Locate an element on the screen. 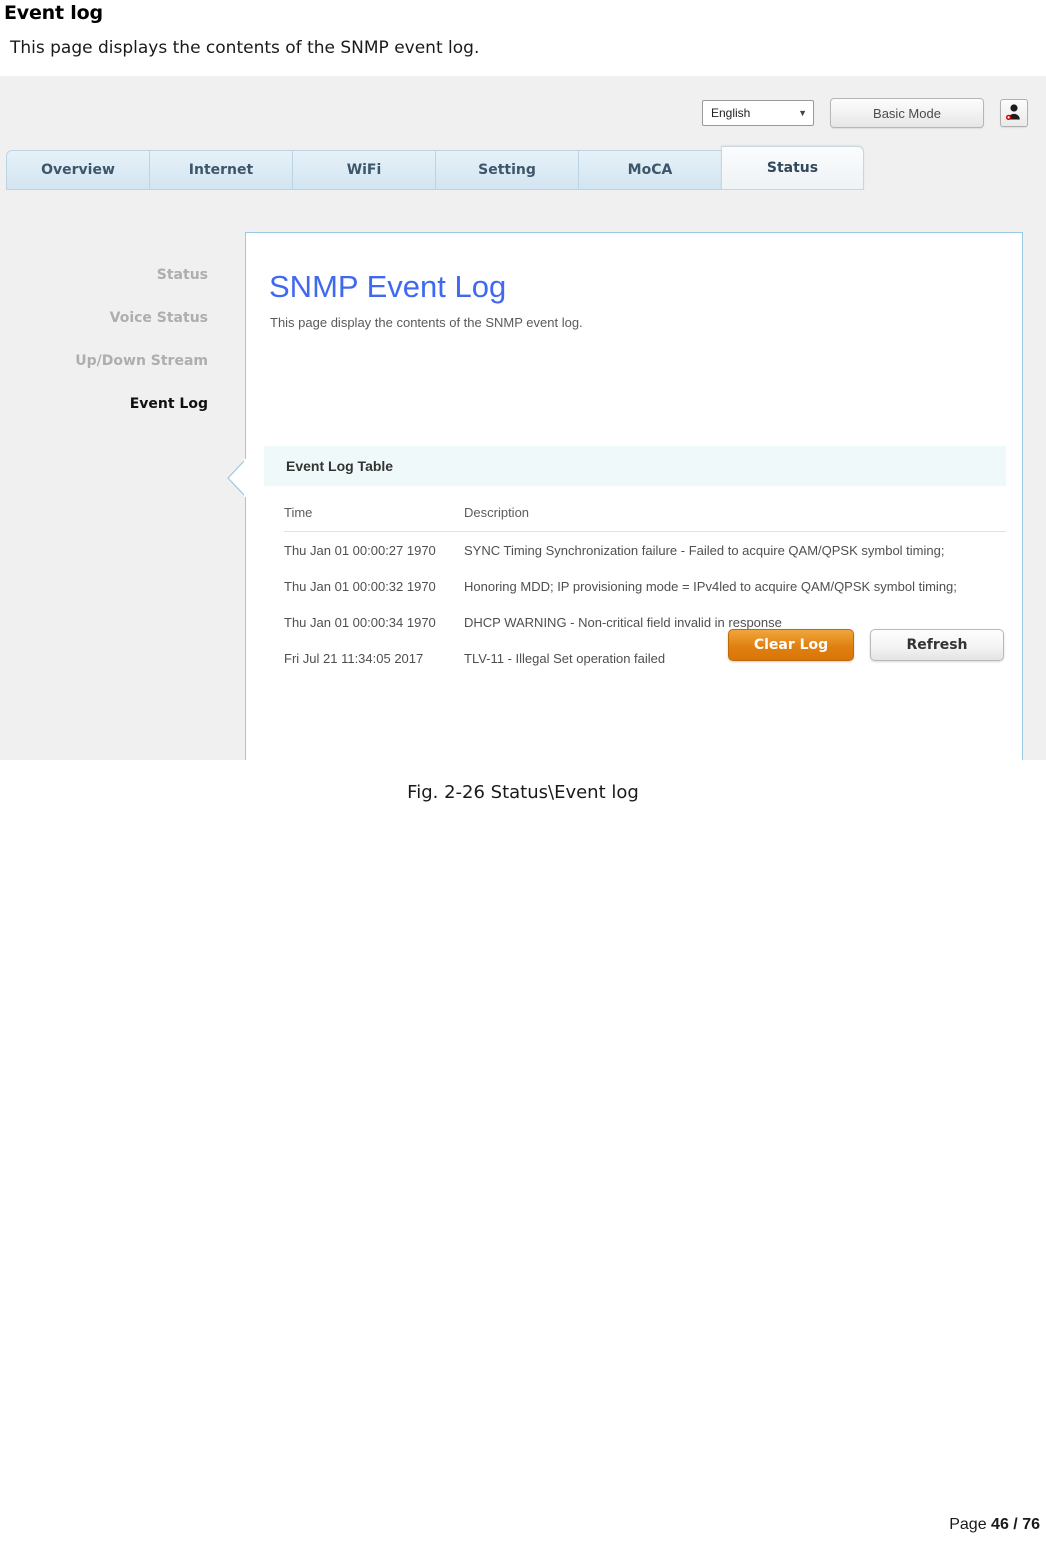 The width and height of the screenshot is (1046, 1542). sidebar-item-status: Status is located at coordinates (108, 275).